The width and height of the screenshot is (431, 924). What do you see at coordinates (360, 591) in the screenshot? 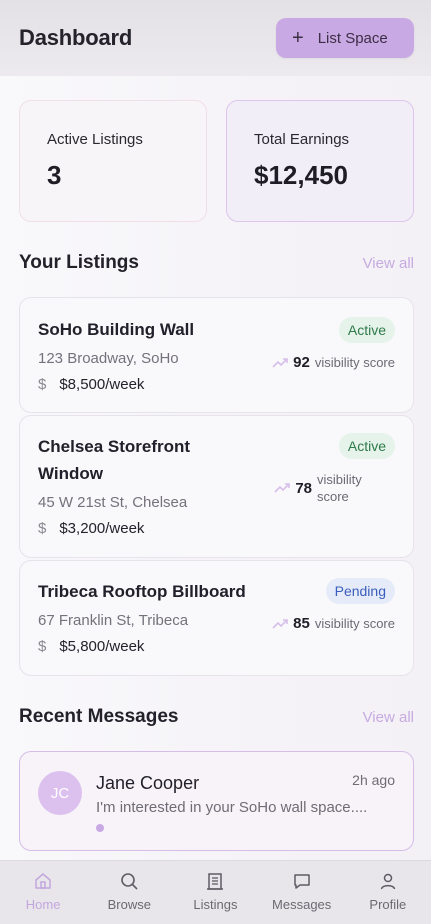
I see `status-badge: Pending` at bounding box center [360, 591].